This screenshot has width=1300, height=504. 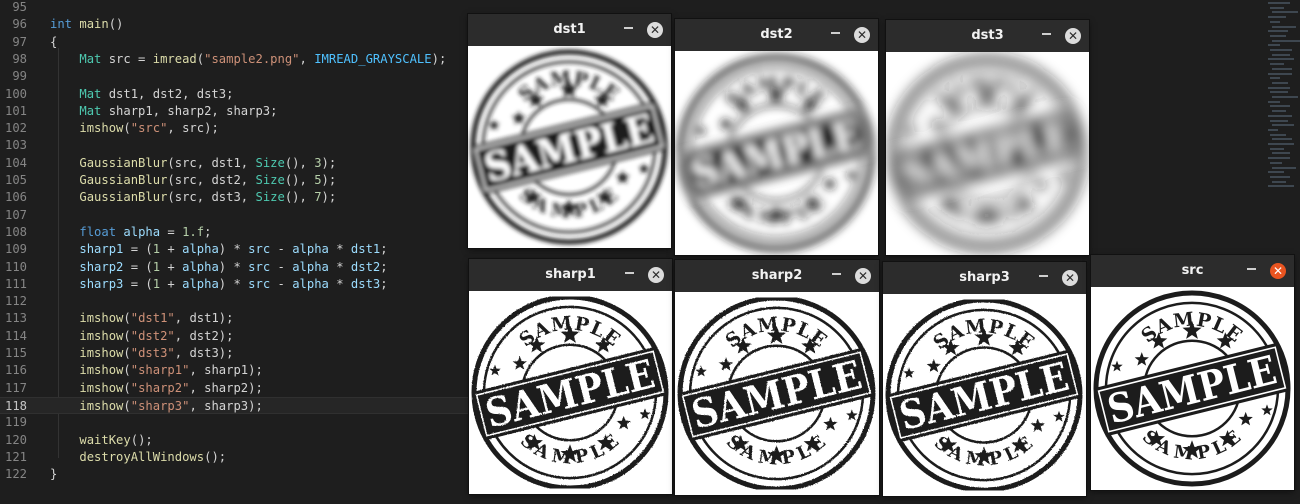 What do you see at coordinates (235, 163) in the screenshot?
I see `code-line: 104 GaussianBlur(src, dst1, Size(), 3);` at bounding box center [235, 163].